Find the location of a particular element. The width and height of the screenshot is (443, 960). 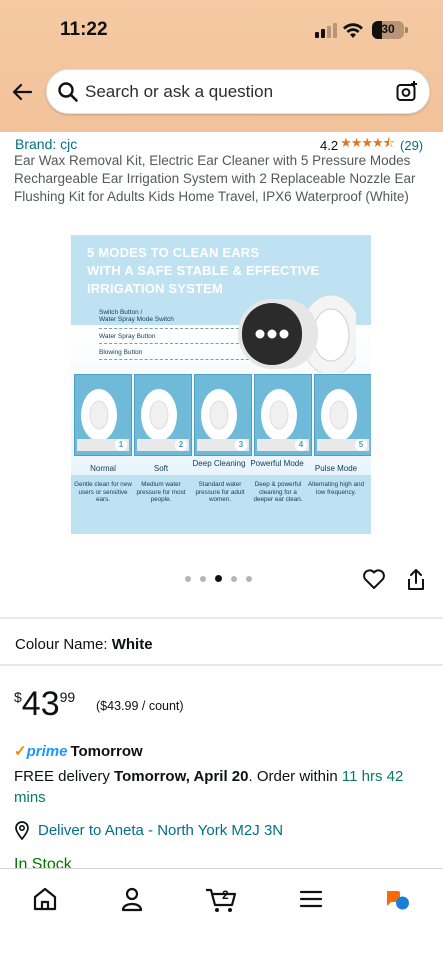

account-icon is located at coordinates (132, 899).